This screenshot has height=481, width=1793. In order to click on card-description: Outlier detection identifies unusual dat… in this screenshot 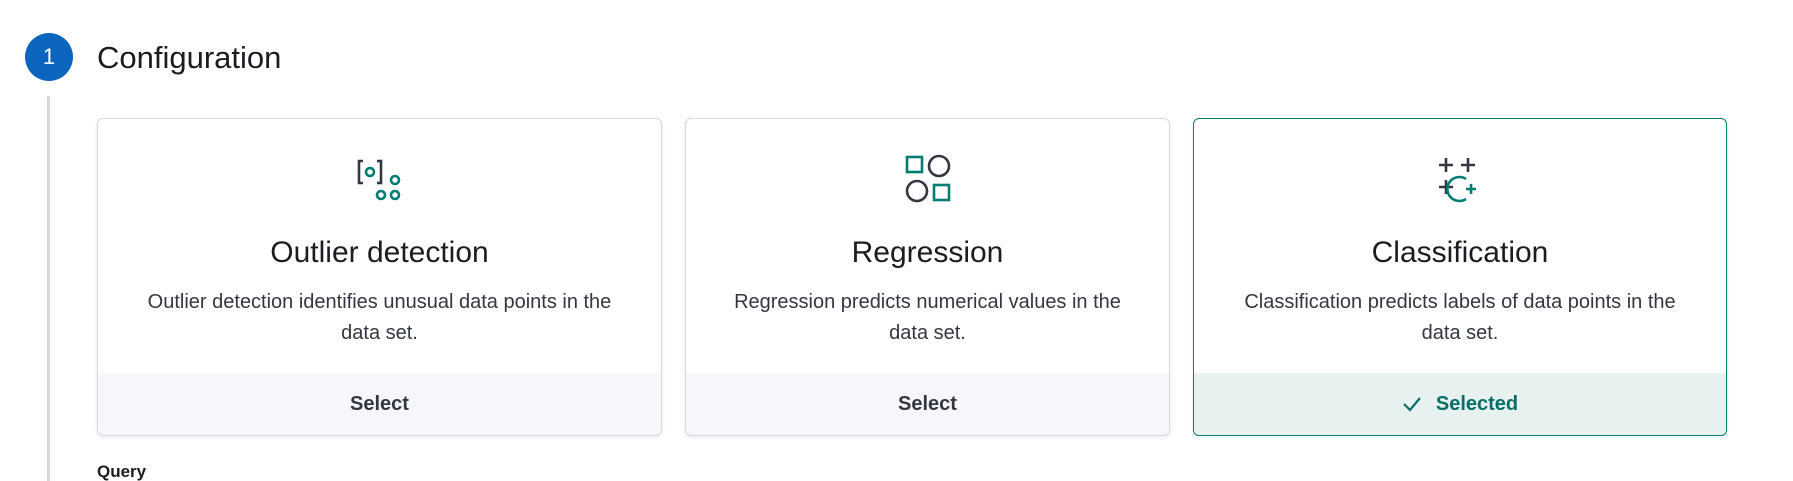, I will do `click(379, 317)`.